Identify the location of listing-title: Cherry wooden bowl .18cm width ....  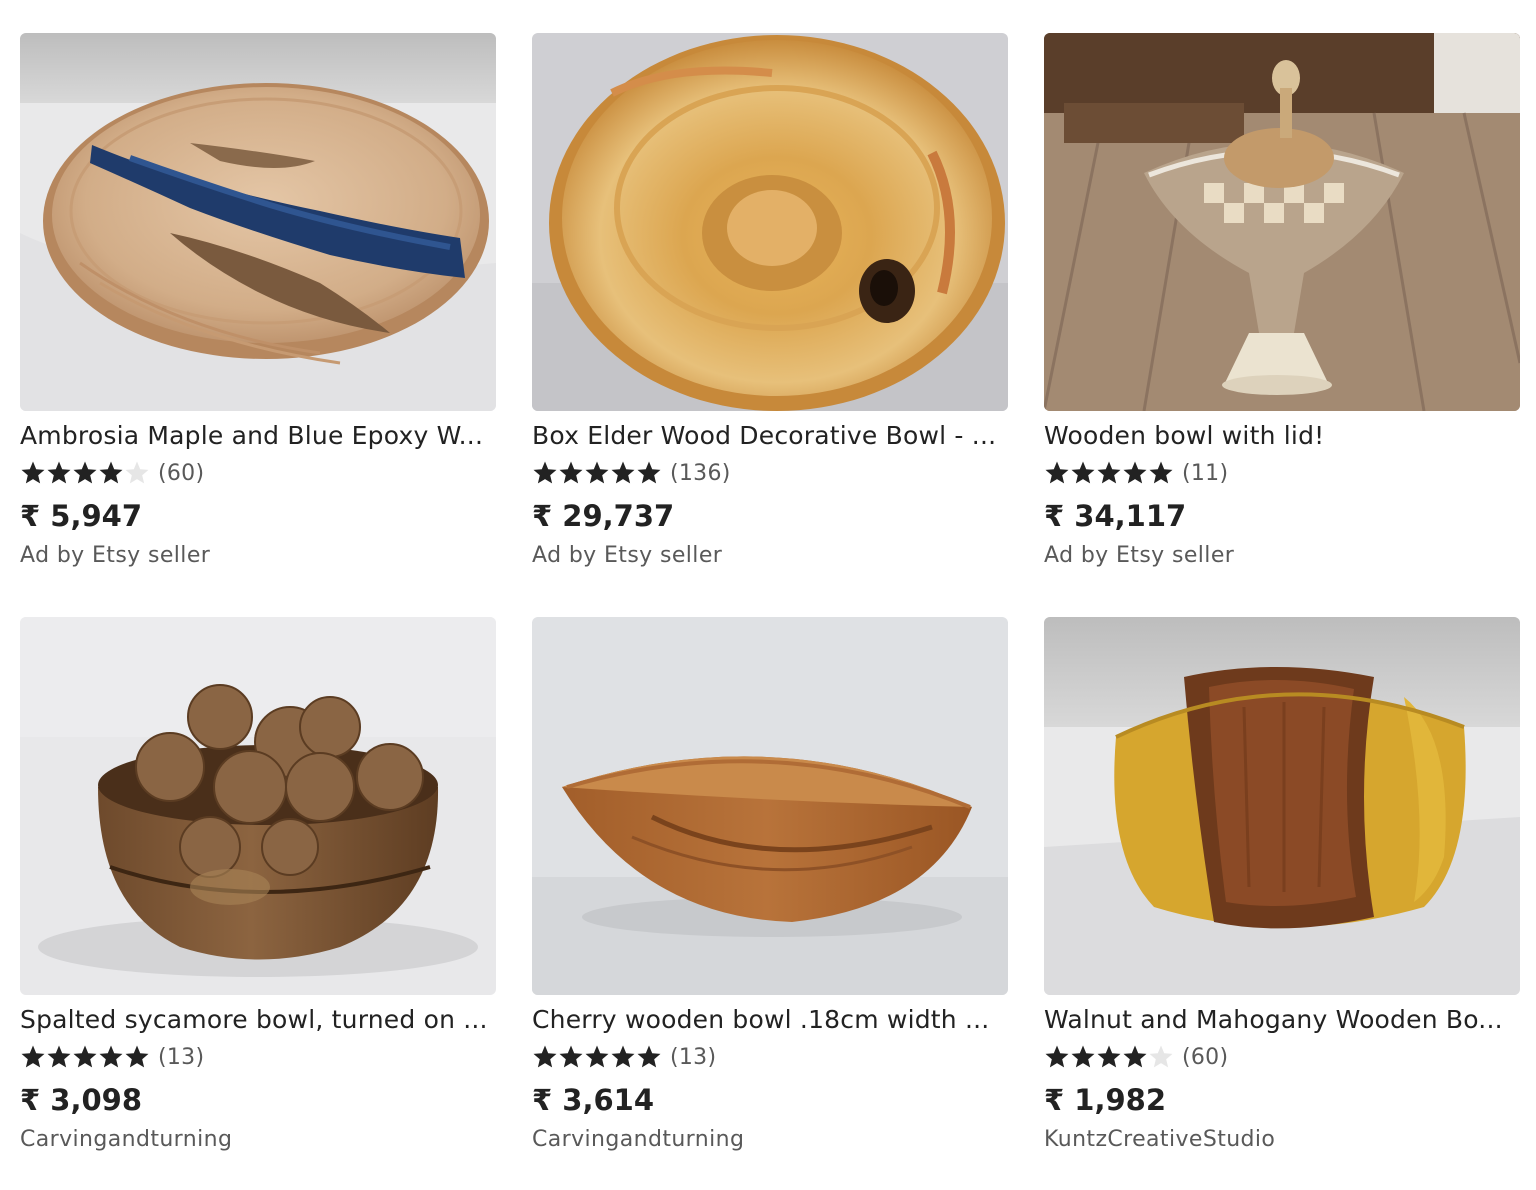
(770, 1020).